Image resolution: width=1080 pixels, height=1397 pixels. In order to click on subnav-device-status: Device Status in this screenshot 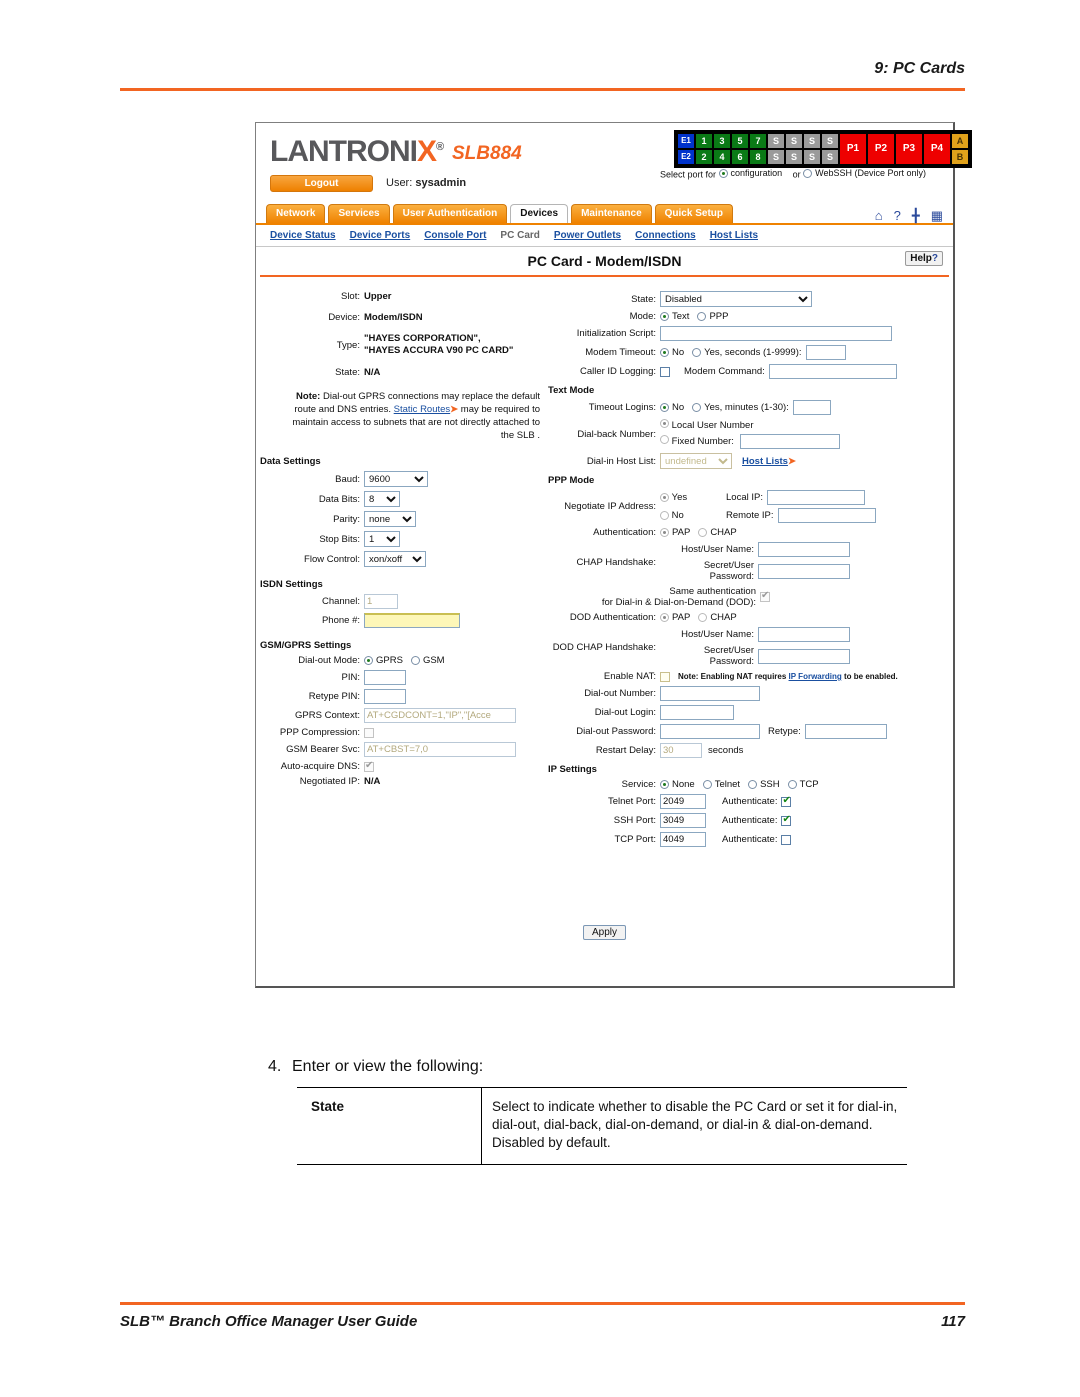, I will do `click(303, 235)`.